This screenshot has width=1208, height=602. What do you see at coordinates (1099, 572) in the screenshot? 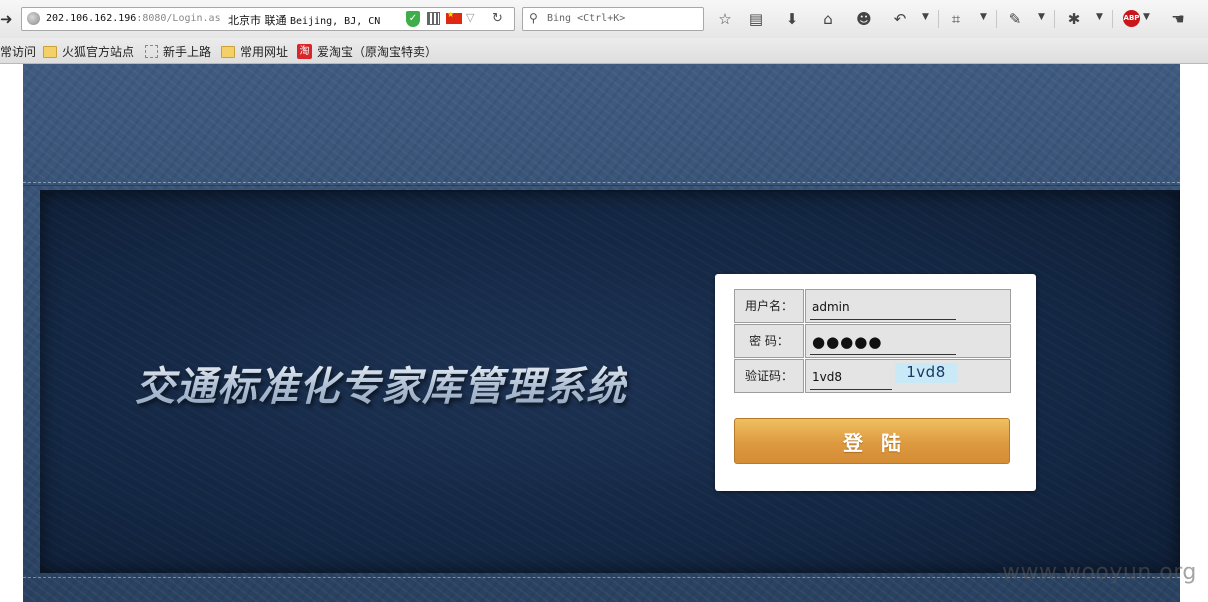
I see `watermark: www.wooyun.org` at bounding box center [1099, 572].